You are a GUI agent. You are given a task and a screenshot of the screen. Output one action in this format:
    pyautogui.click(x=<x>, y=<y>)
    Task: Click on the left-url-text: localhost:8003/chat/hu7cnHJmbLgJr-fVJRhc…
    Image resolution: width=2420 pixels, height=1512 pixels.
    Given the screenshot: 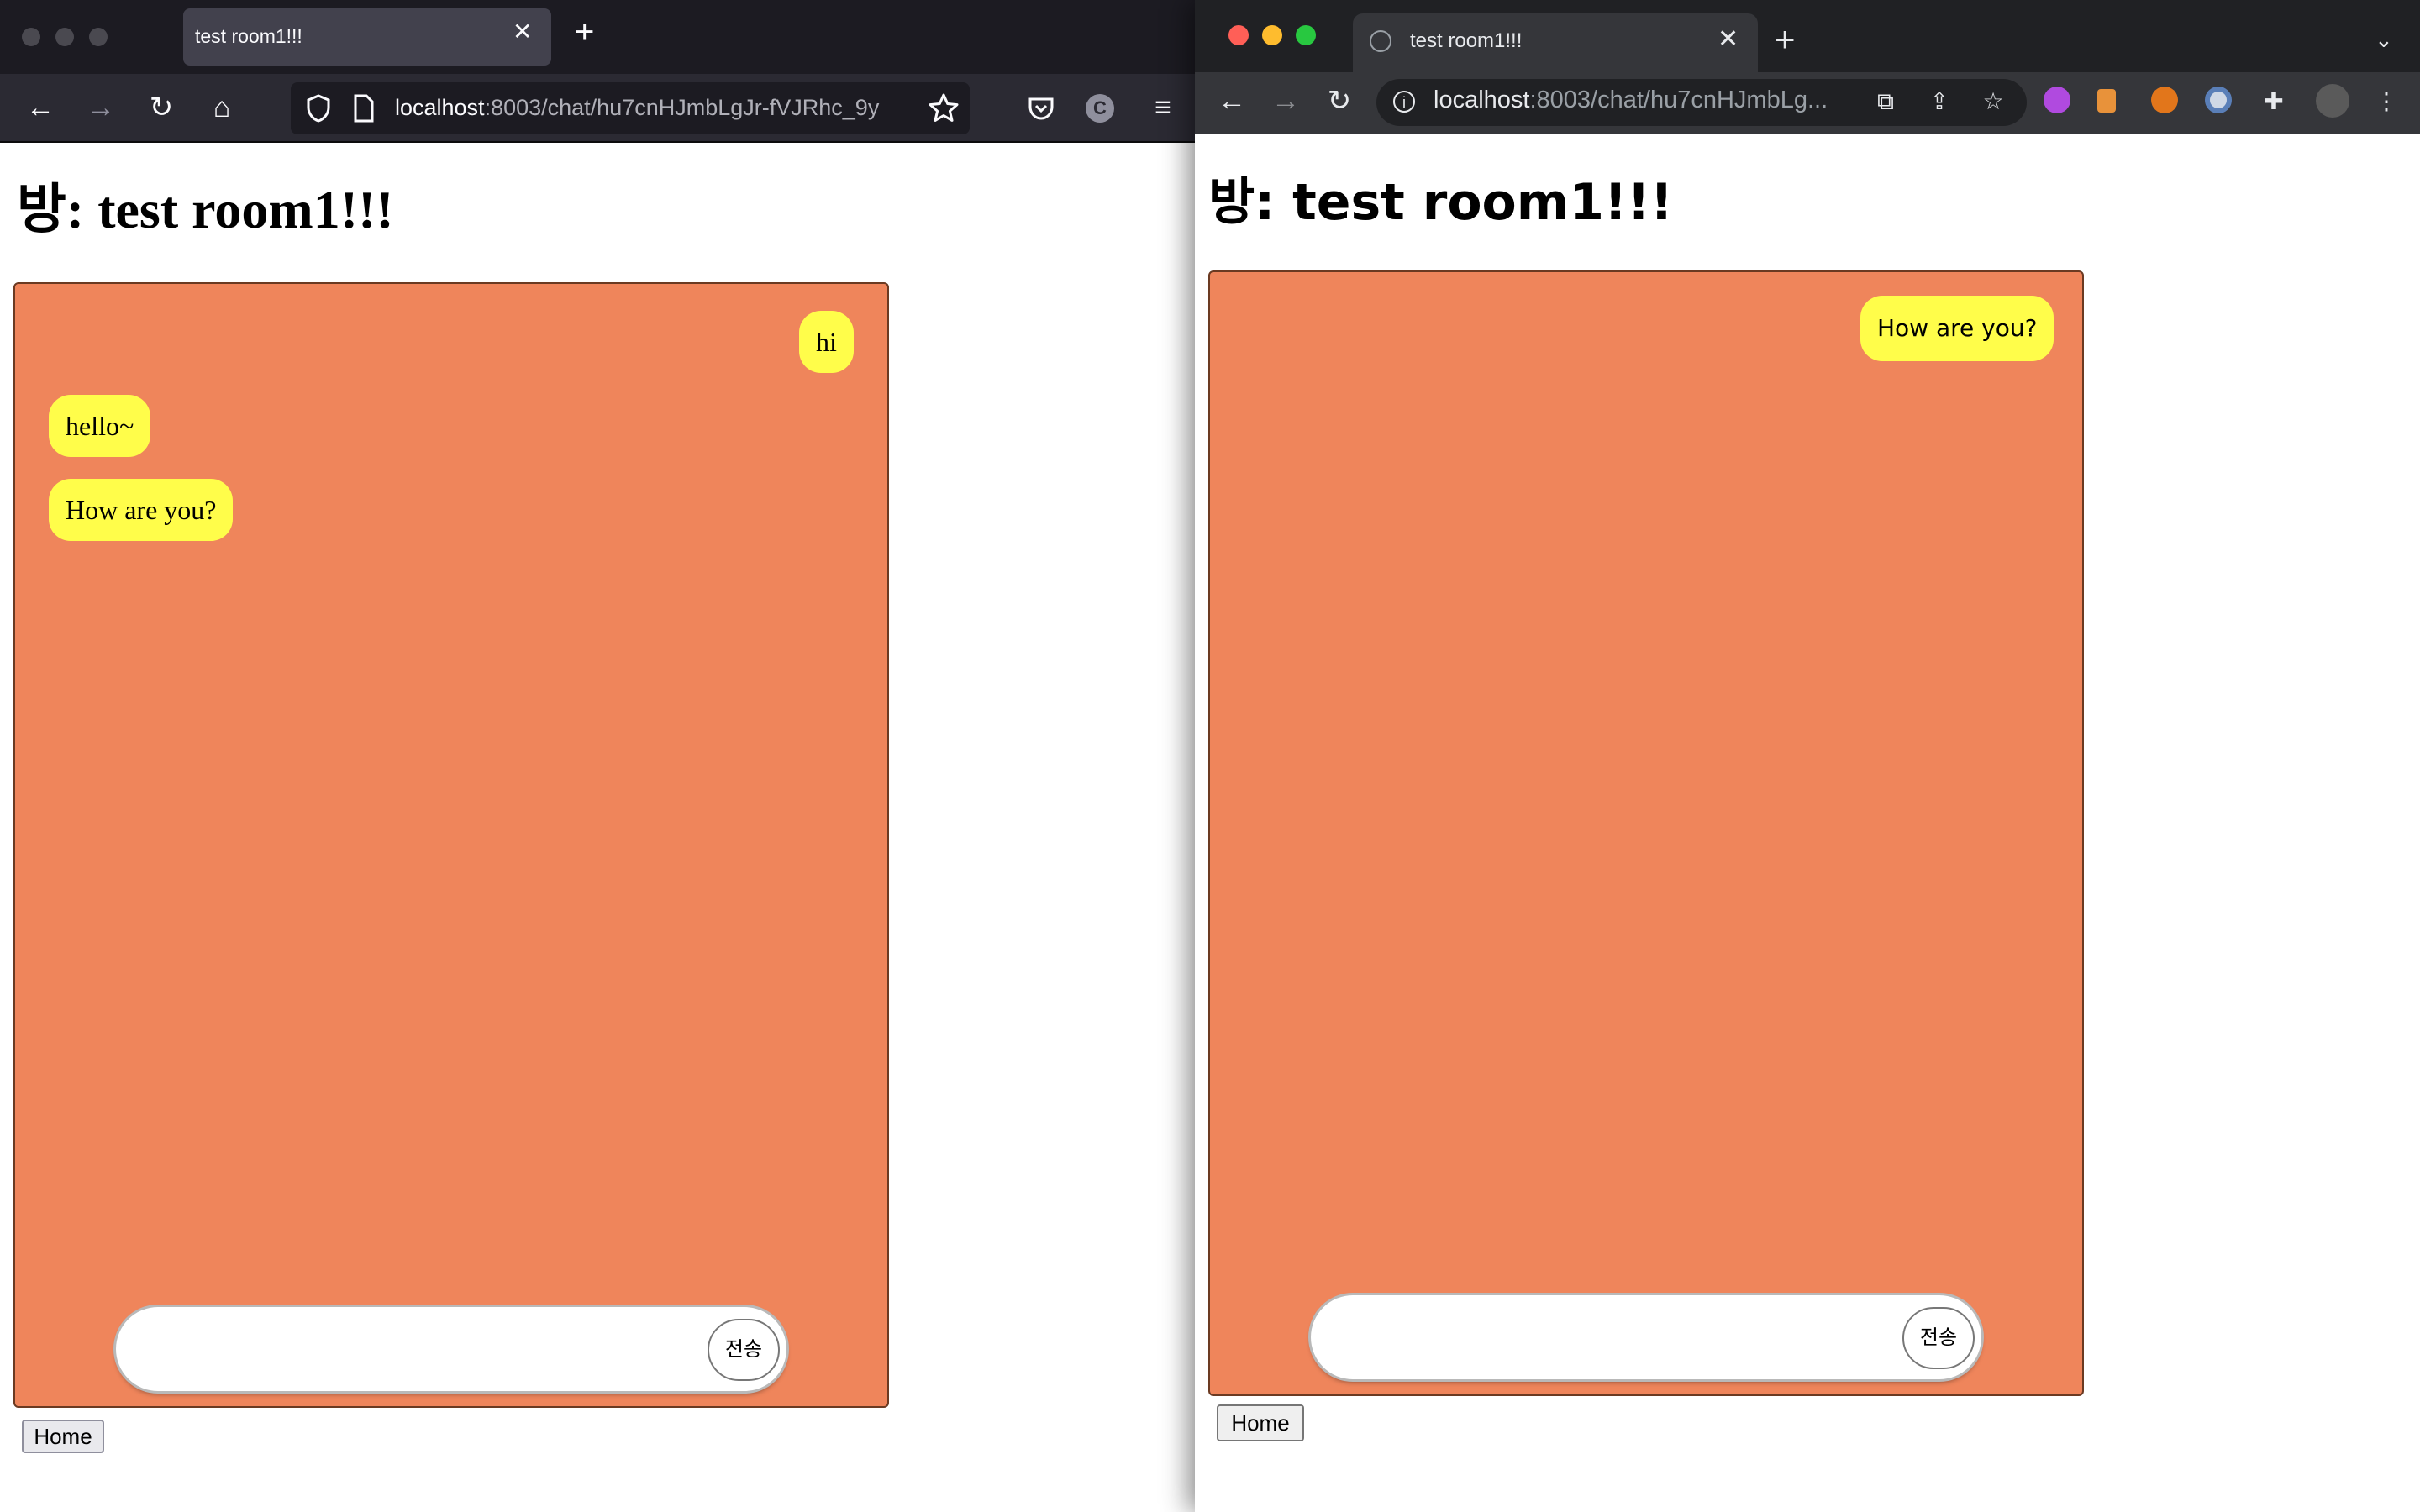 What is the action you would take?
    pyautogui.click(x=637, y=107)
    